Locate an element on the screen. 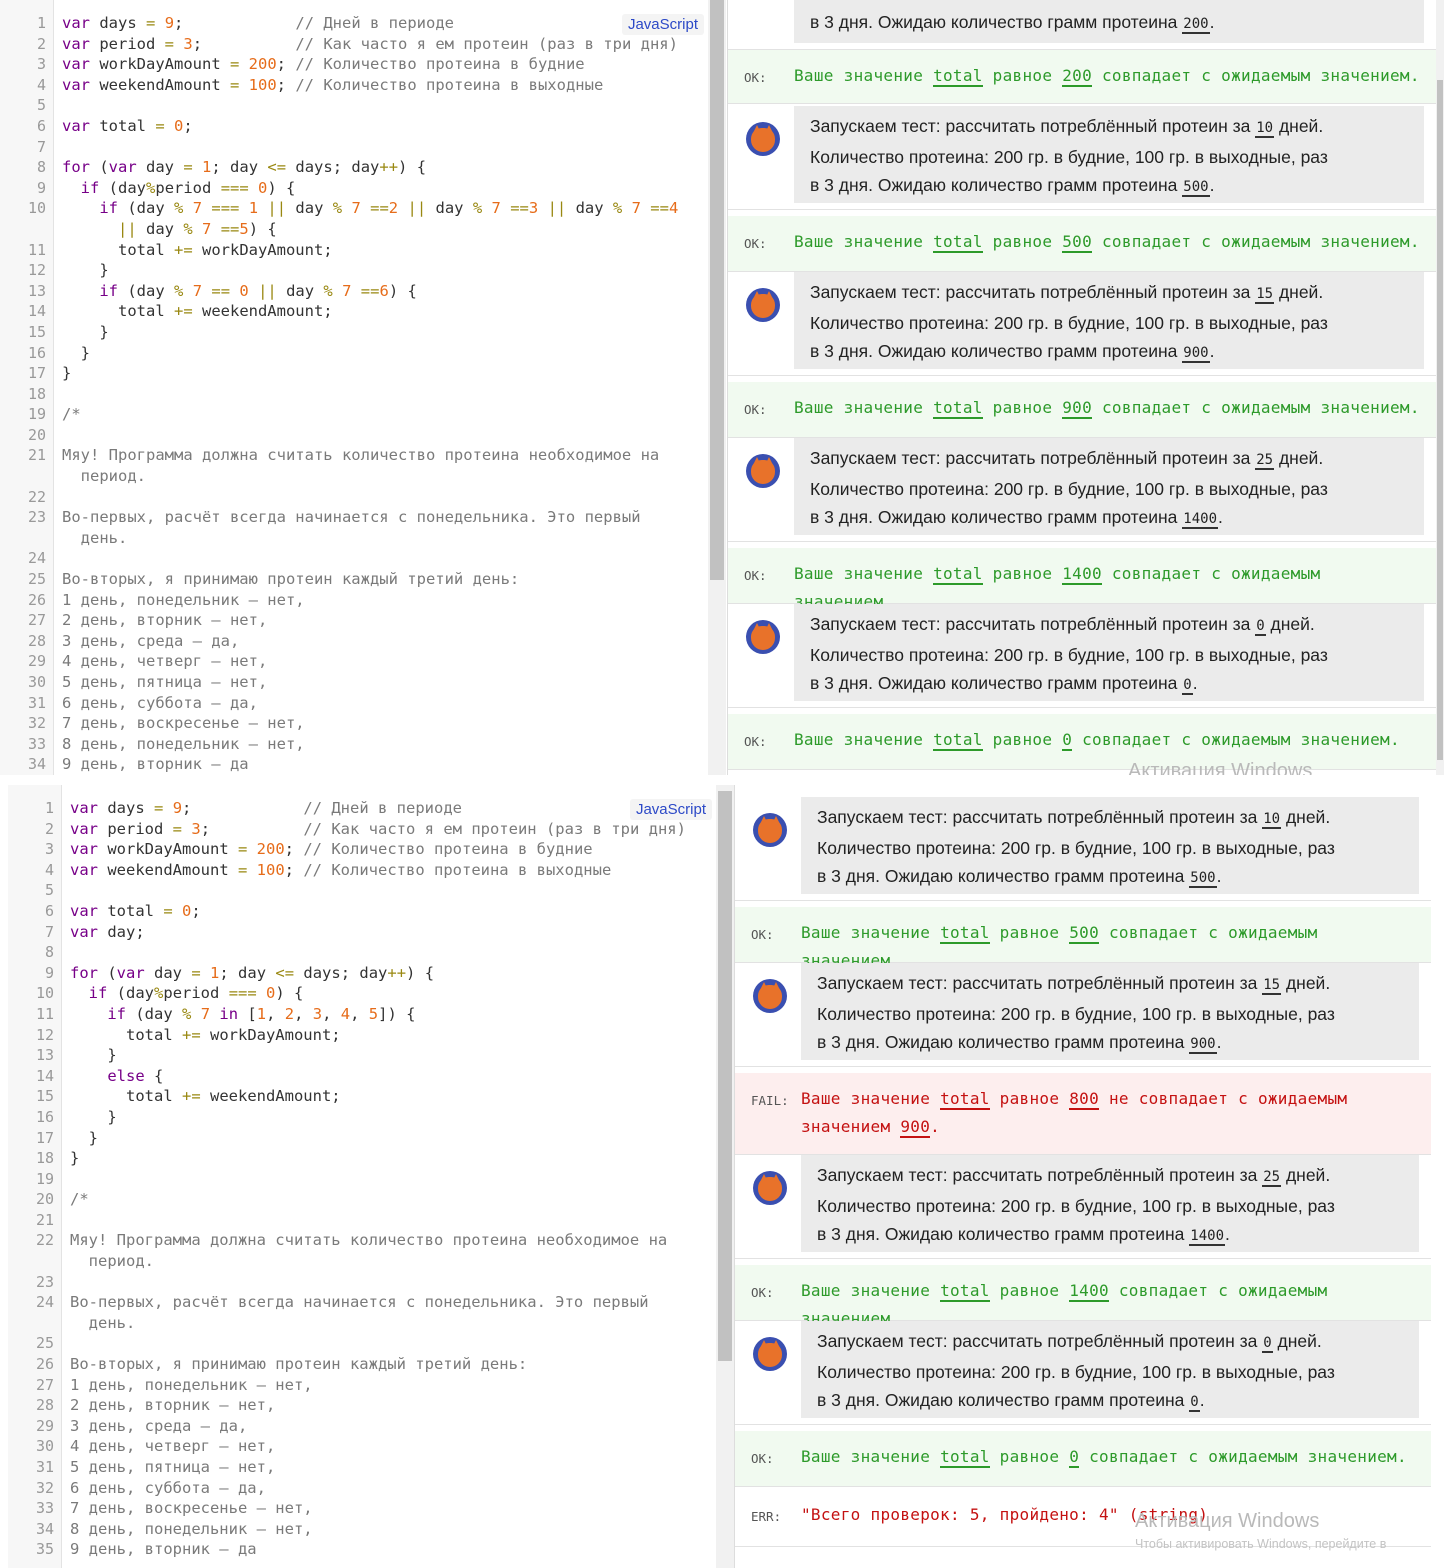 This screenshot has height=1568, width=1444. line-number: 13 is located at coordinates (44, 1055).